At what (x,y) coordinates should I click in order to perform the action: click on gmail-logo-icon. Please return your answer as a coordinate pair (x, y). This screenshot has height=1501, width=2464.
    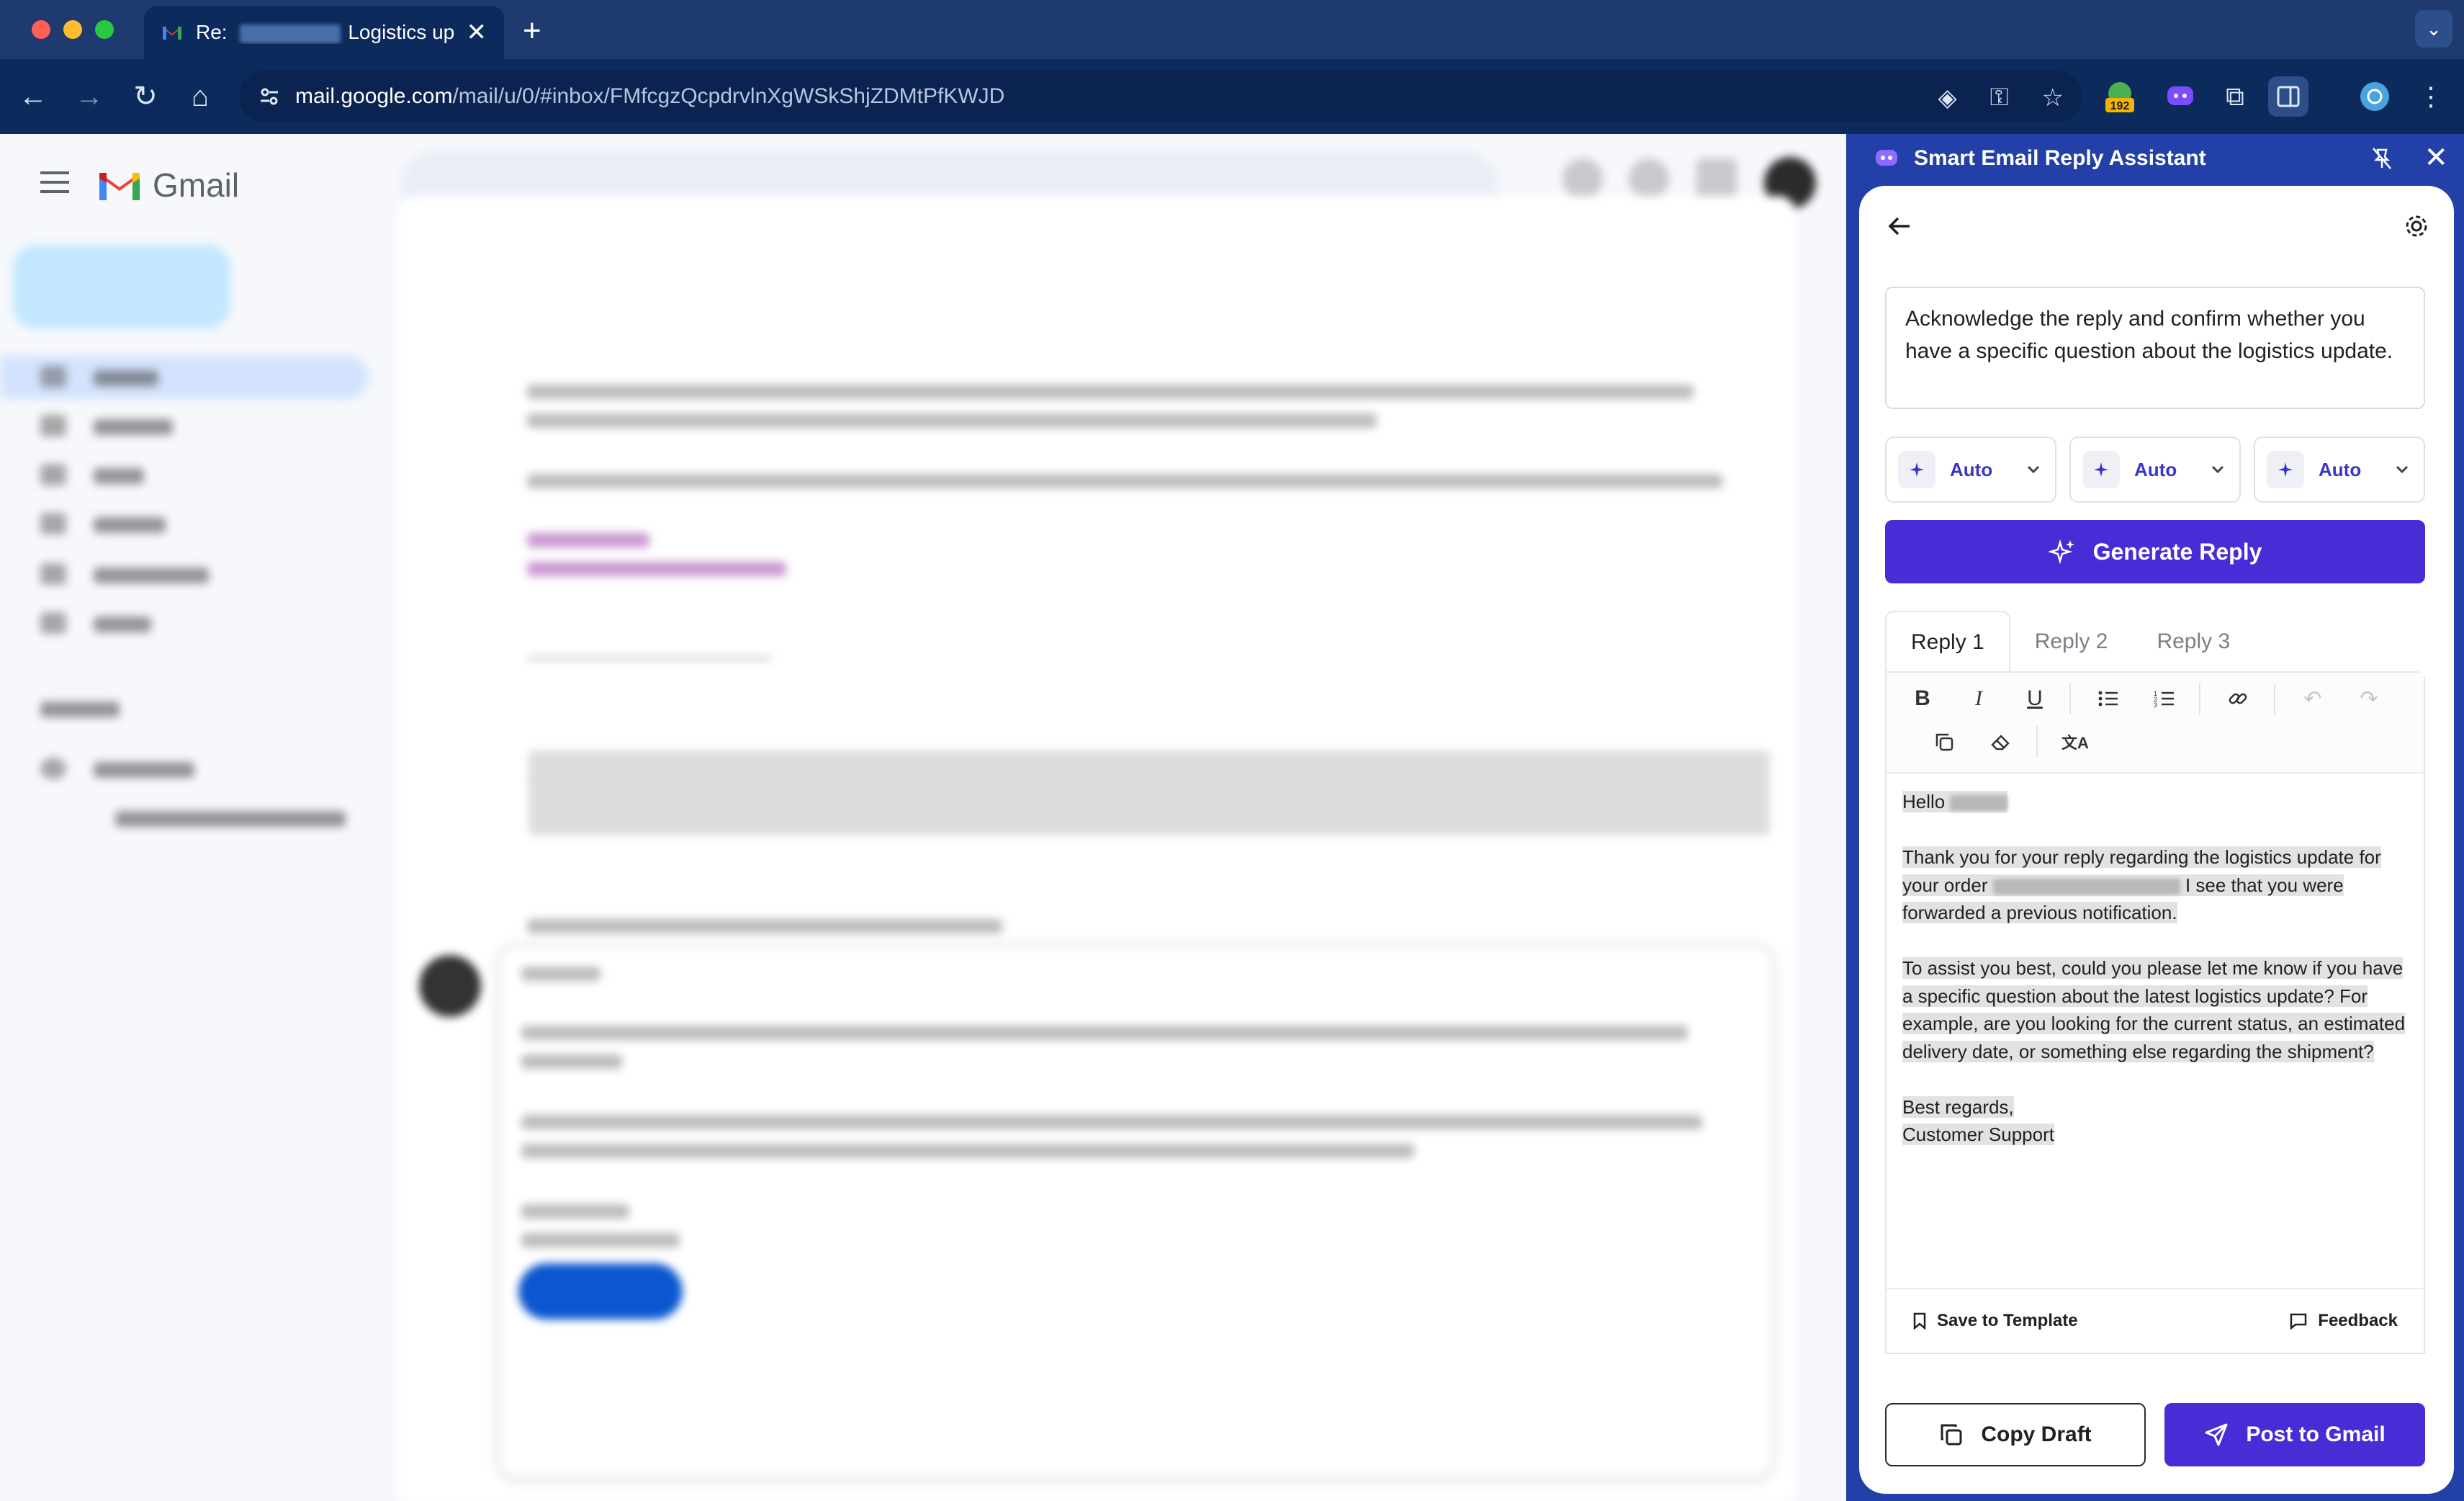
    Looking at the image, I should click on (120, 186).